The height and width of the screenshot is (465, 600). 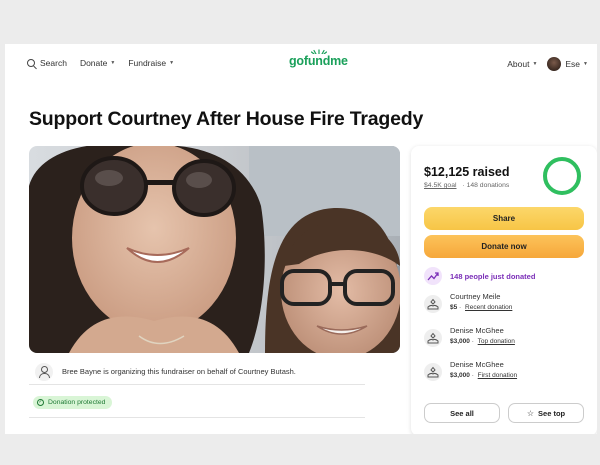 I want to click on amount-raised: $12,125 raised, so click(x=467, y=172).